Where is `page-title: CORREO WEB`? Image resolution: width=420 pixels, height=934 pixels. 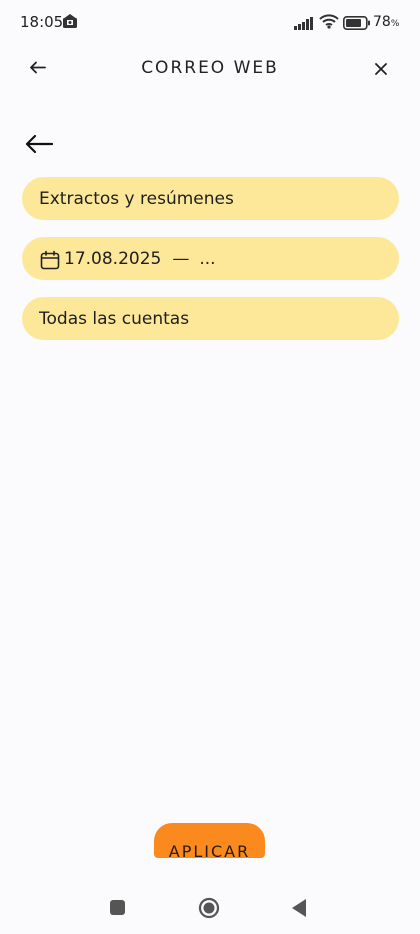 page-title: CORREO WEB is located at coordinates (210, 68).